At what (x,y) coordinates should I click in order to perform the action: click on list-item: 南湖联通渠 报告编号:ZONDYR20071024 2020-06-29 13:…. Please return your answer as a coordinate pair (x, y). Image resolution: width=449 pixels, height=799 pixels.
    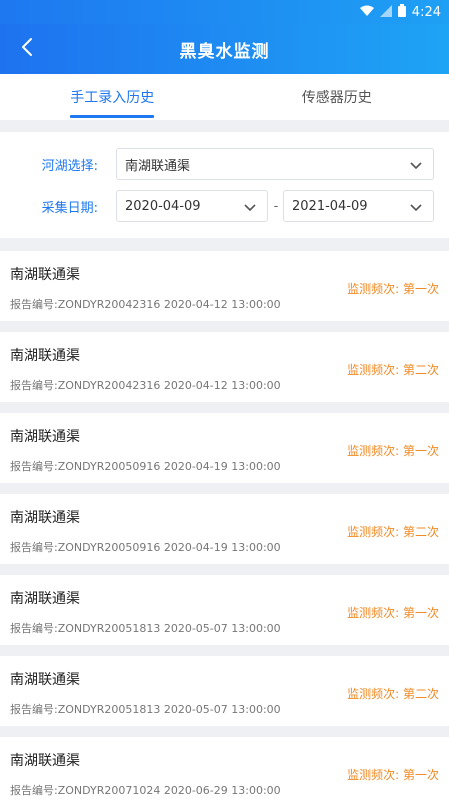
    Looking at the image, I should click on (224, 768).